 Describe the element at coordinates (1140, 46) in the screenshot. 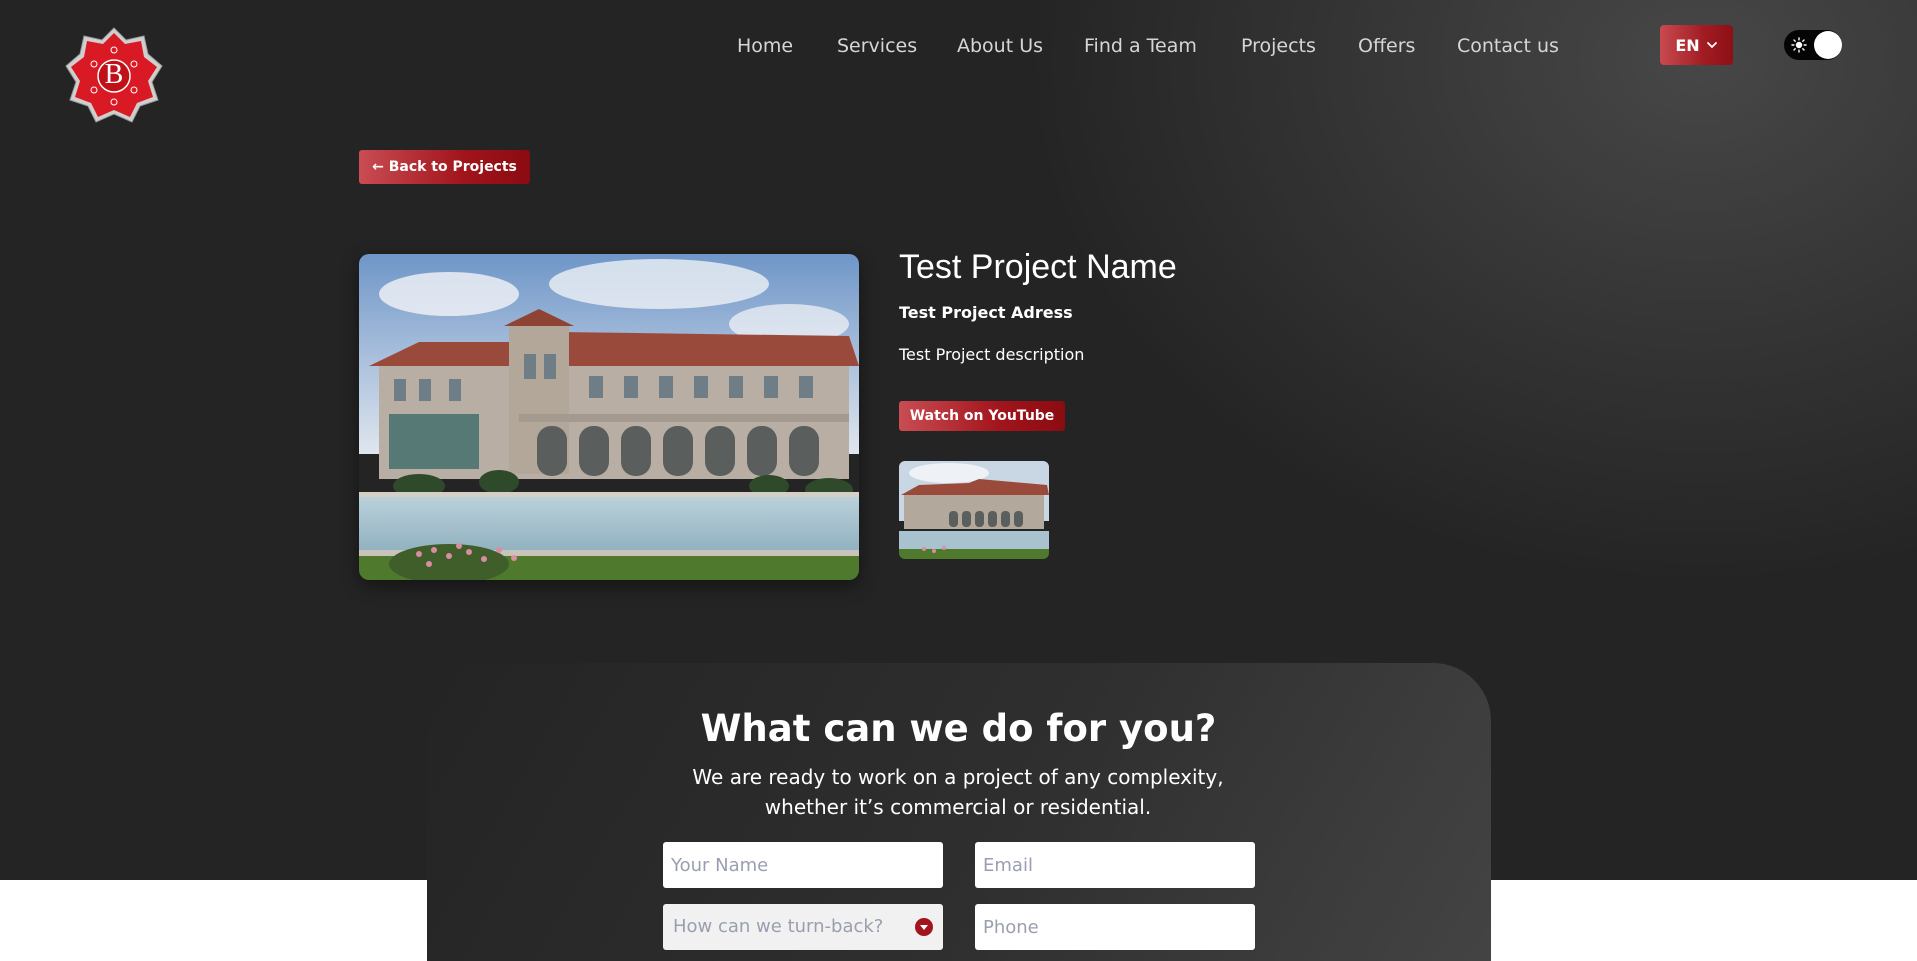

I see `nav-item-find-a-team: Find a Team` at that location.